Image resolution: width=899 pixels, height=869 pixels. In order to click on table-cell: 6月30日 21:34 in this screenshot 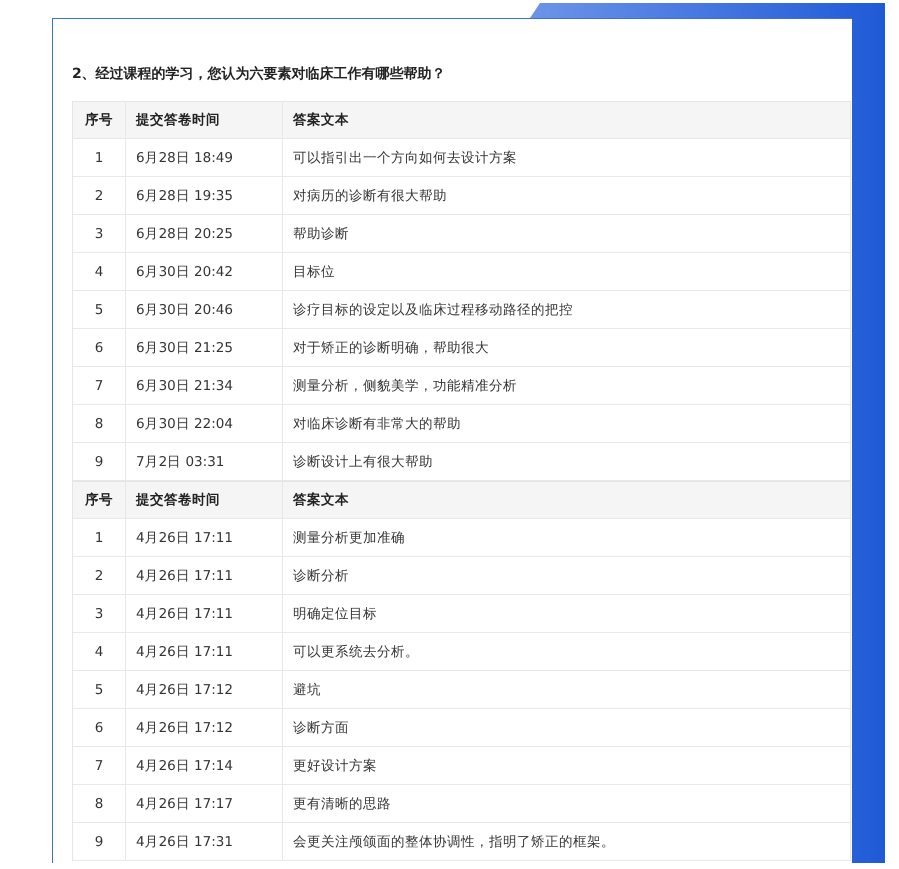, I will do `click(204, 385)`.